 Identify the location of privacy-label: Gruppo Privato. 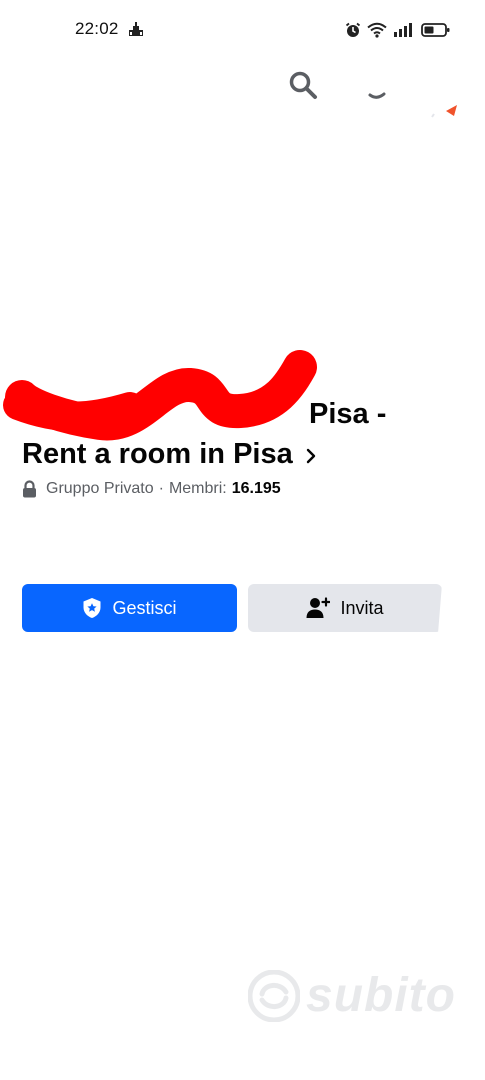
(100, 488).